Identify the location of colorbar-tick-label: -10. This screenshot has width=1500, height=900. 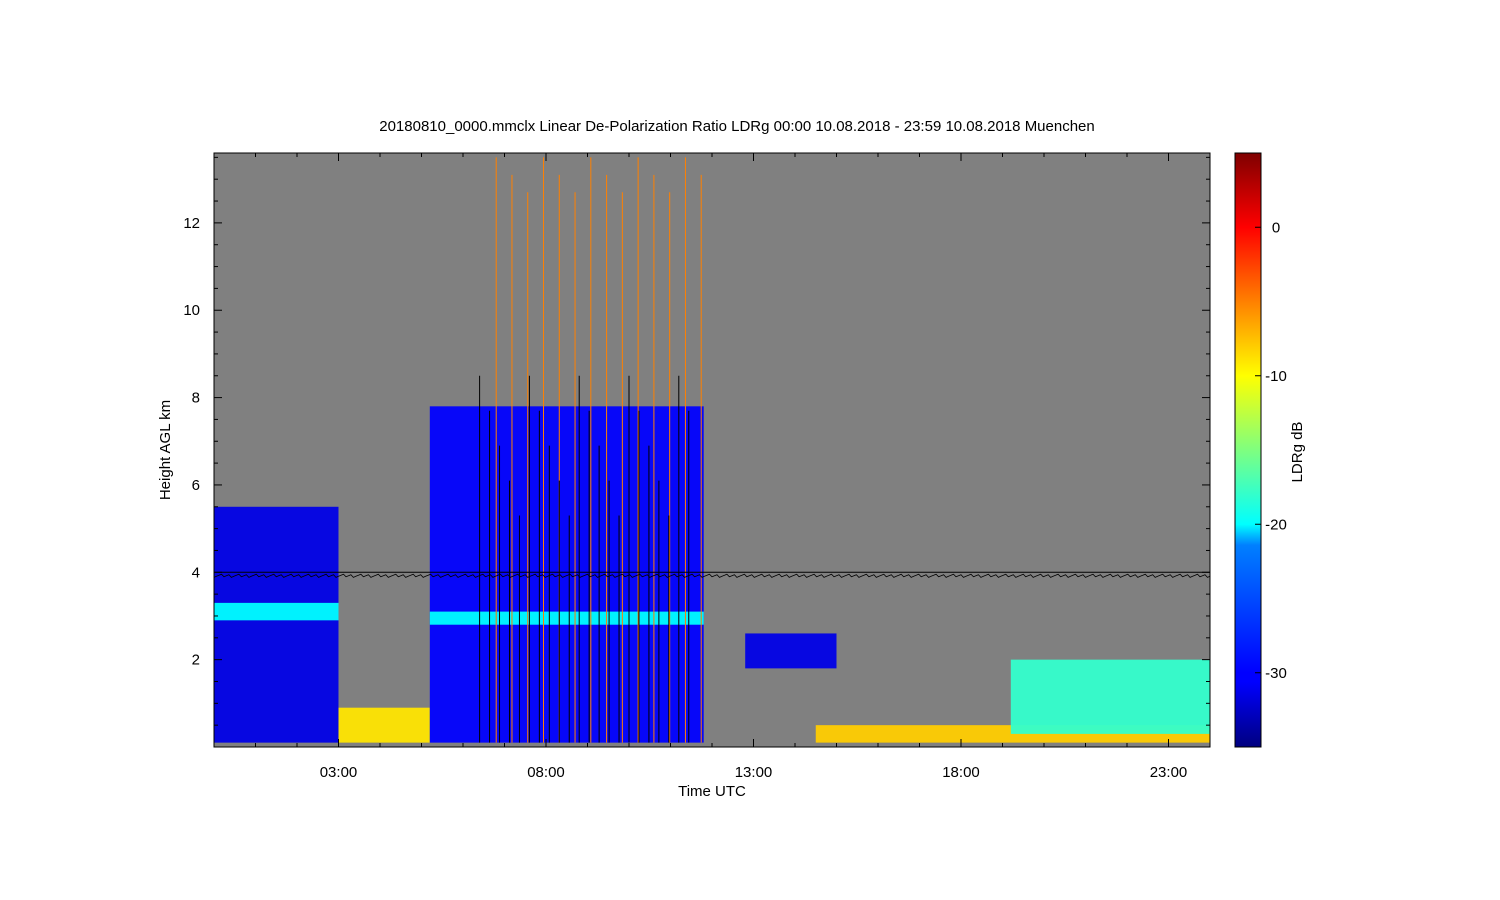
(1276, 376).